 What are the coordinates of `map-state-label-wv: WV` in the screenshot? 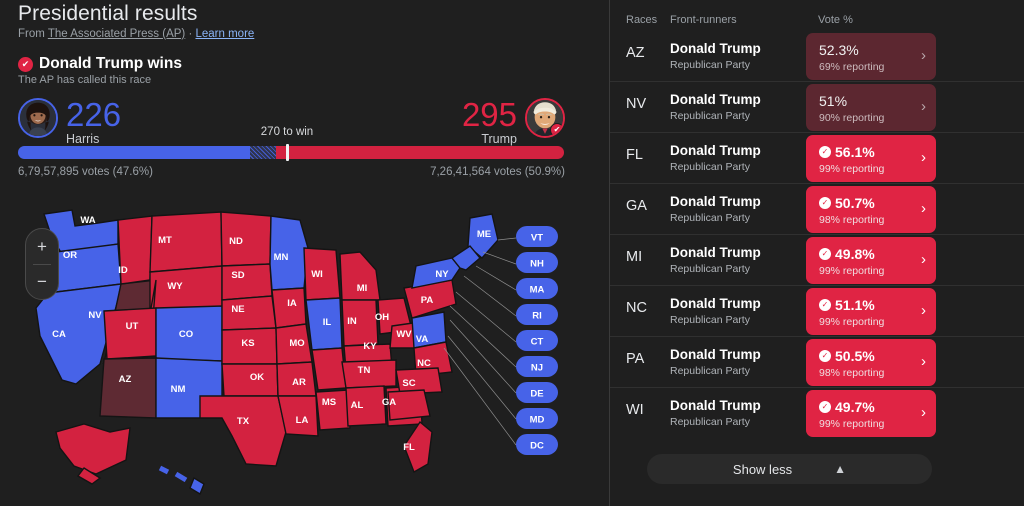 It's located at (404, 334).